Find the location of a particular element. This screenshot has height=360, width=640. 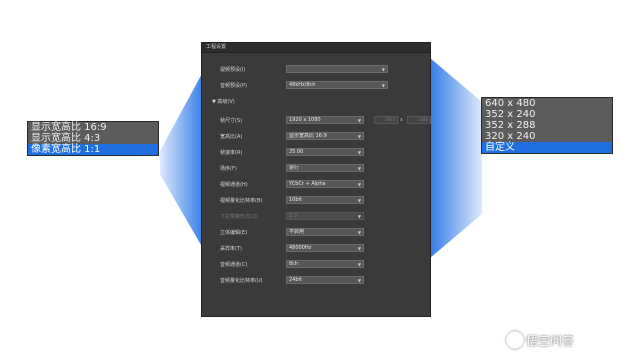

aspect-select: 显示宽高比 16:9 ▼ is located at coordinates (325, 136).